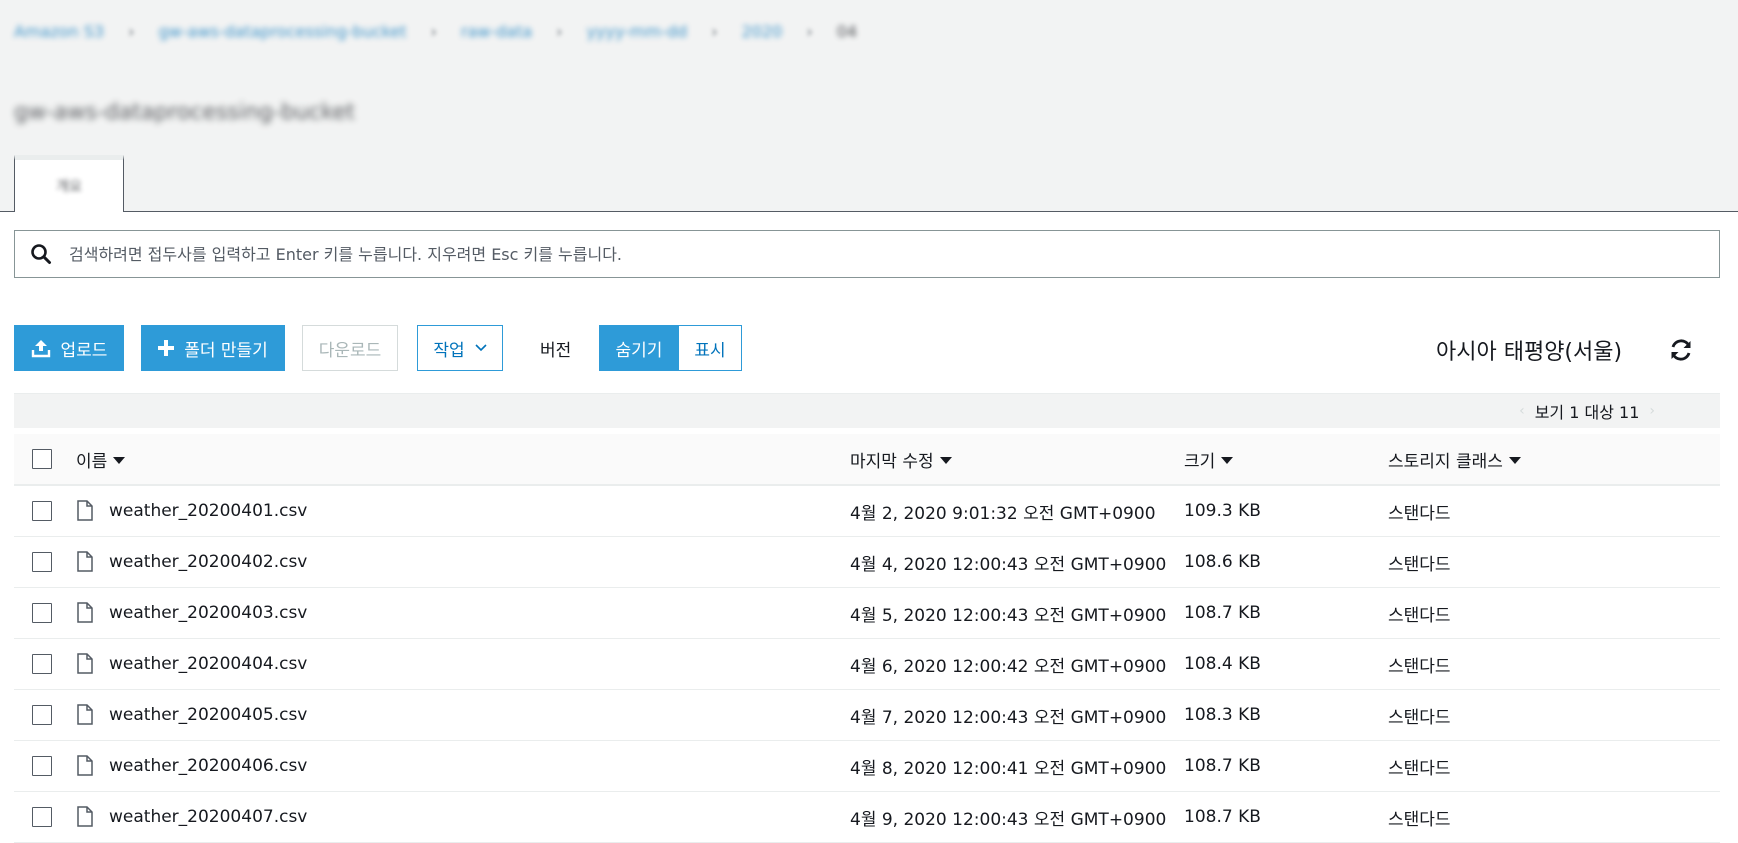  Describe the element at coordinates (1522, 411) in the screenshot. I see `prev-page-icon: ‹` at that location.